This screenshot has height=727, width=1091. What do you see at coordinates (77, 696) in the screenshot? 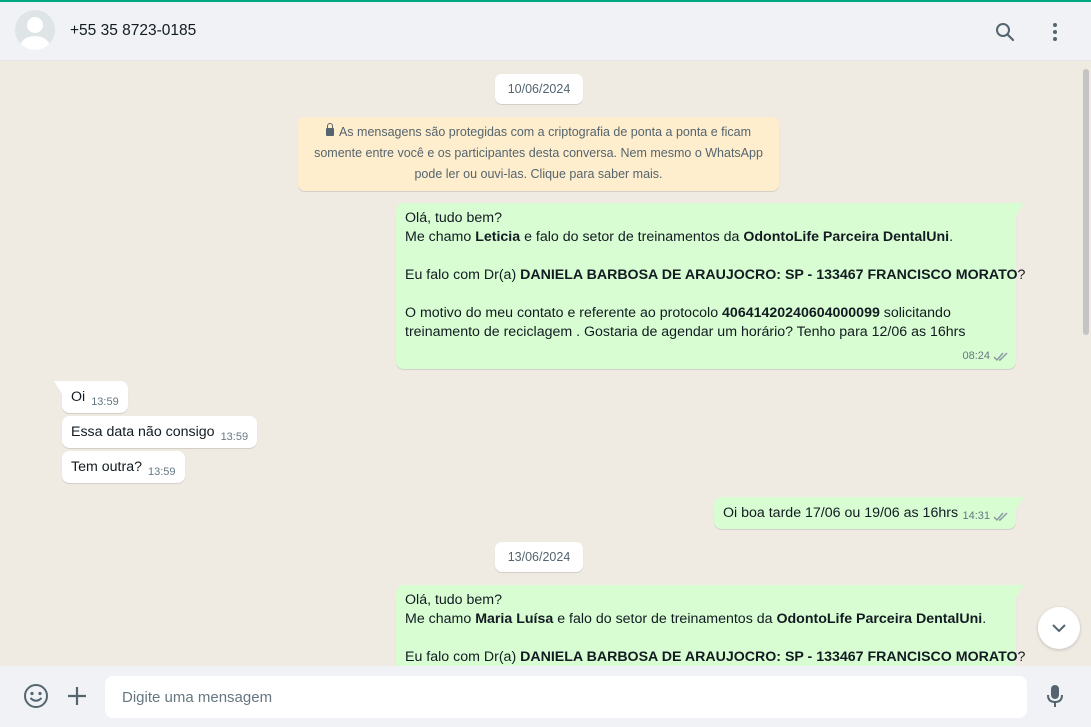
I see `plus-icon` at bounding box center [77, 696].